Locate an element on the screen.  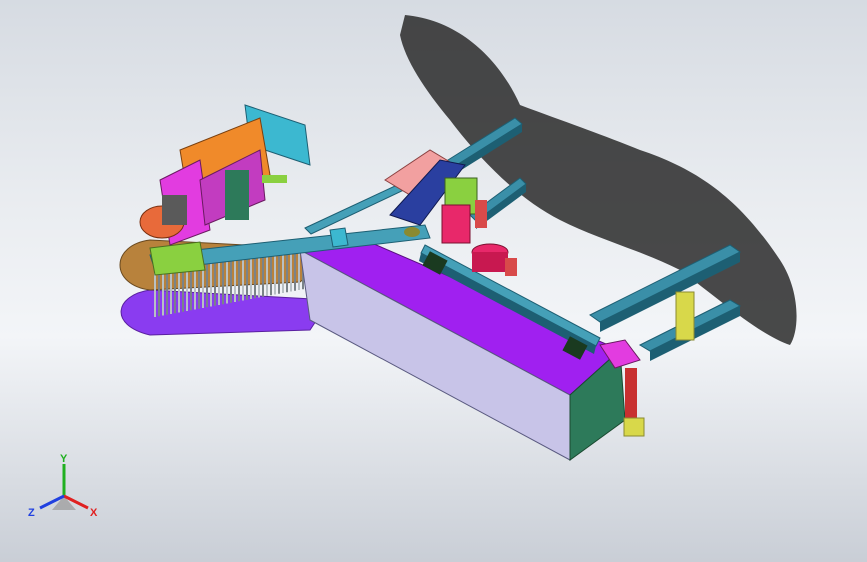
coordinate-triad: Y X Z is located at coordinates (63, 486).